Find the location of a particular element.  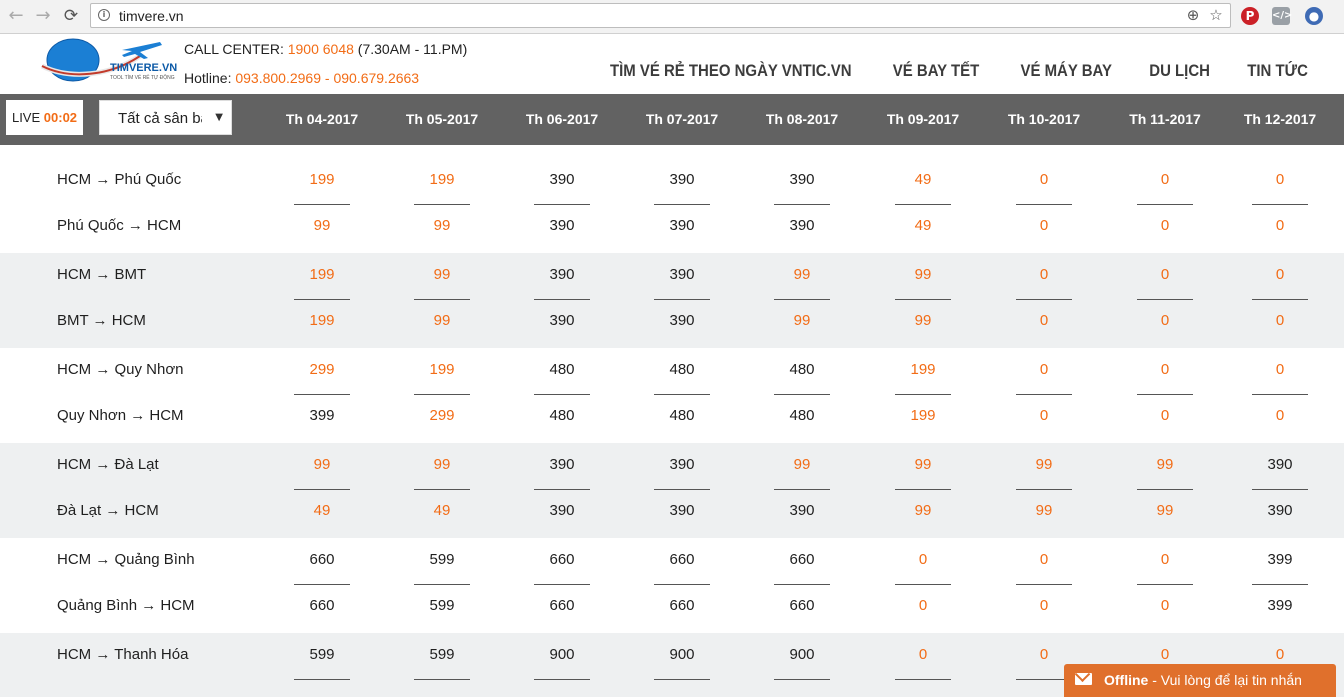

route-name: BMT → HCM is located at coordinates (101, 320).